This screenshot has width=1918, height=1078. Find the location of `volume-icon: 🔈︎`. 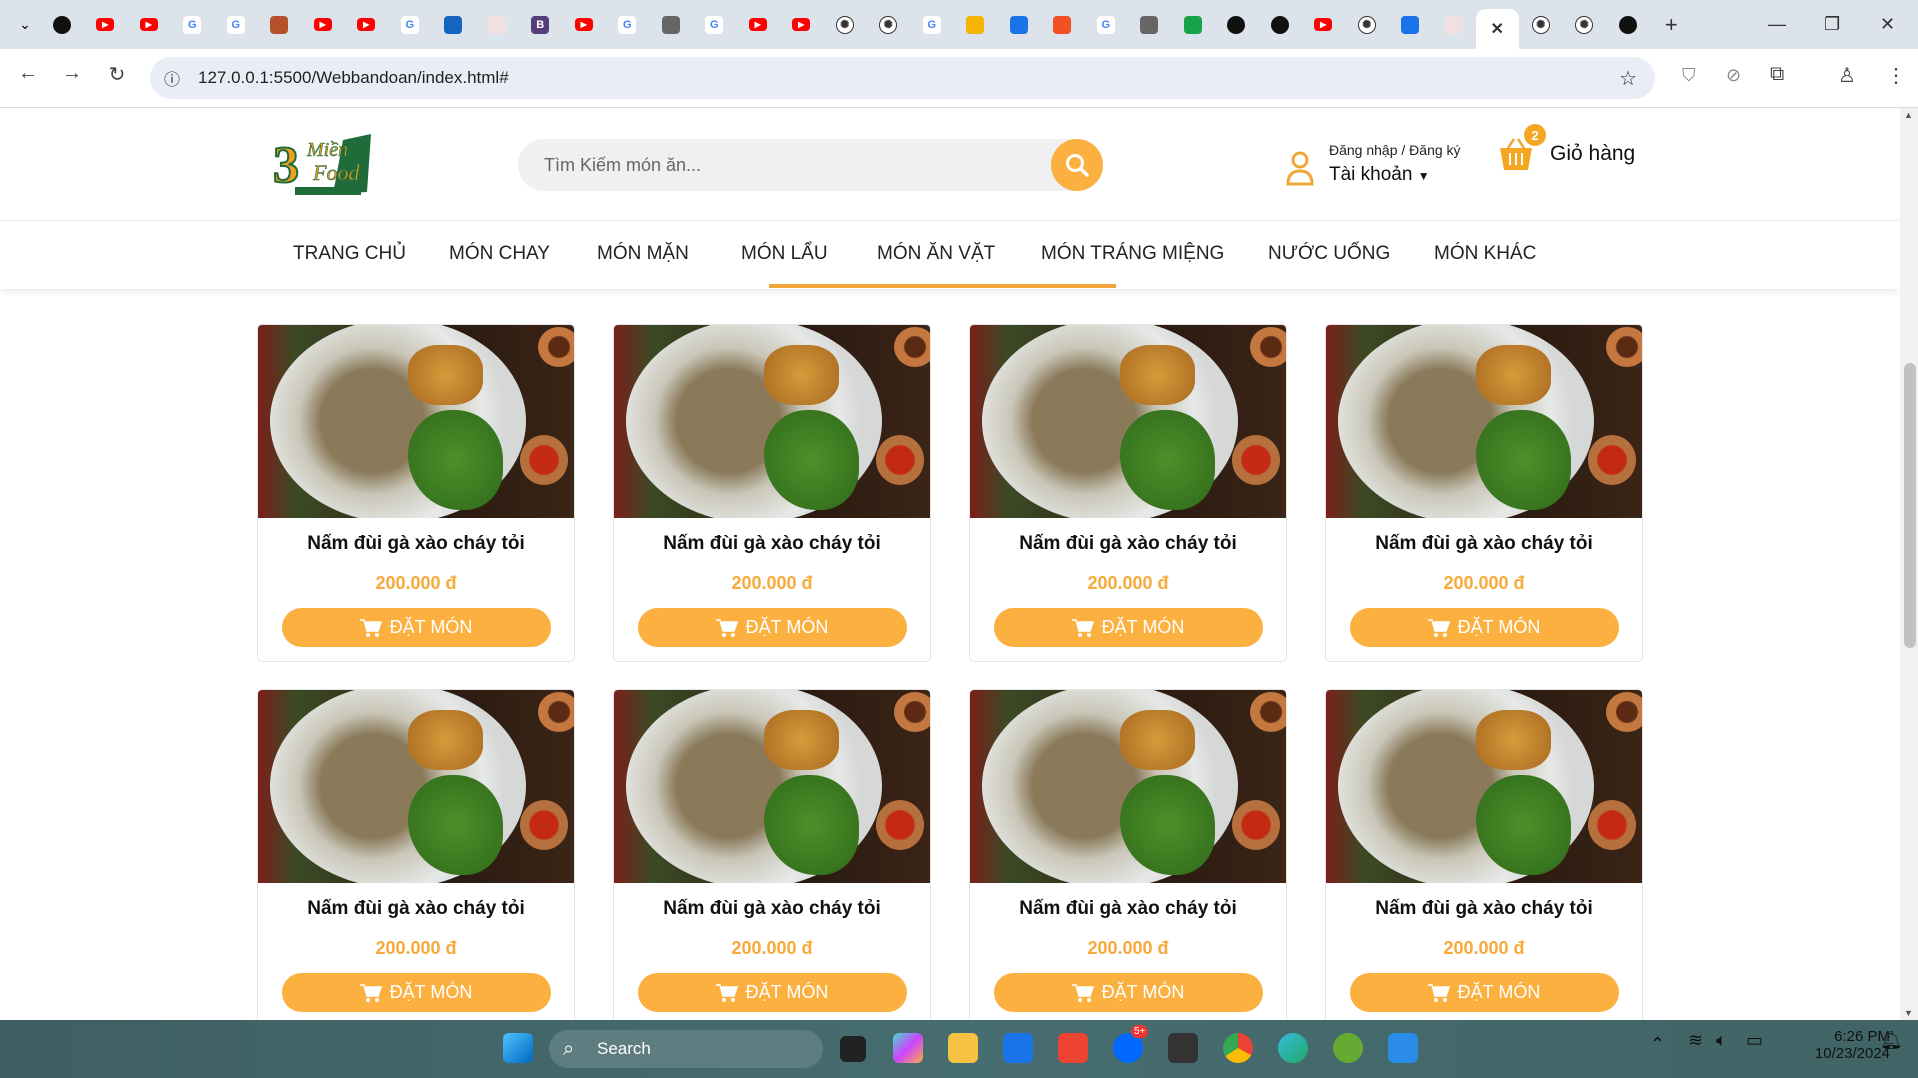

volume-icon: 🔈︎ is located at coordinates (1721, 1040).